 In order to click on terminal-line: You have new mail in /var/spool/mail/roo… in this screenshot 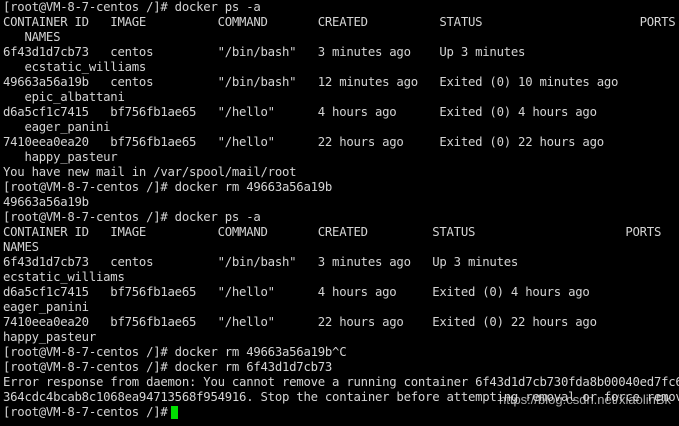, I will do `click(150, 172)`.